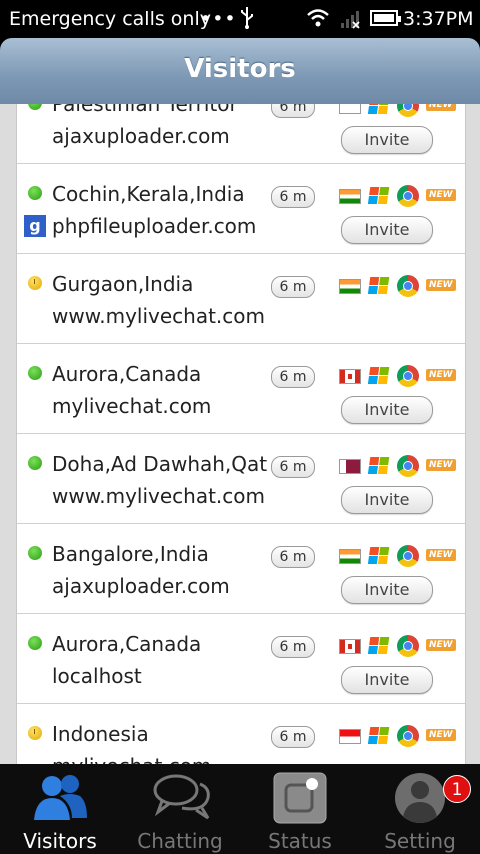 Image resolution: width=480 pixels, height=854 pixels. I want to click on usb-icon, so click(247, 20).